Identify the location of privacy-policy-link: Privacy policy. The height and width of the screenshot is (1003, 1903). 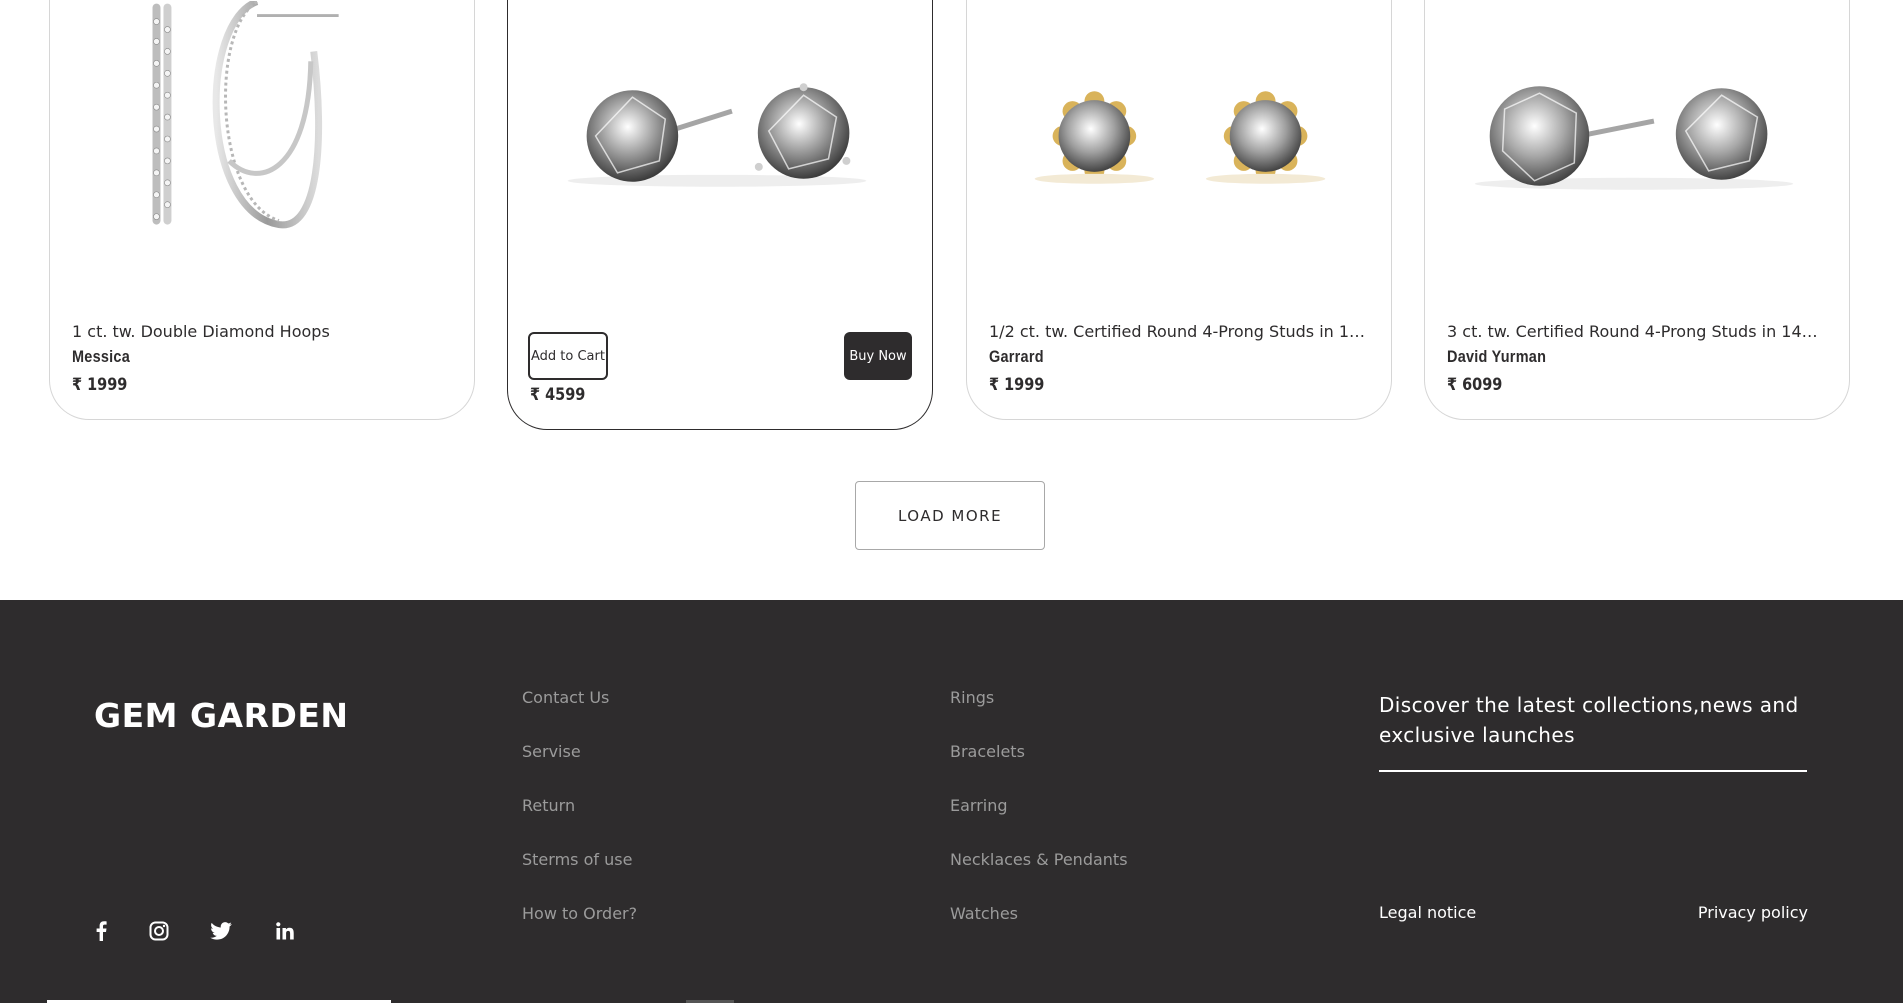
(1753, 912).